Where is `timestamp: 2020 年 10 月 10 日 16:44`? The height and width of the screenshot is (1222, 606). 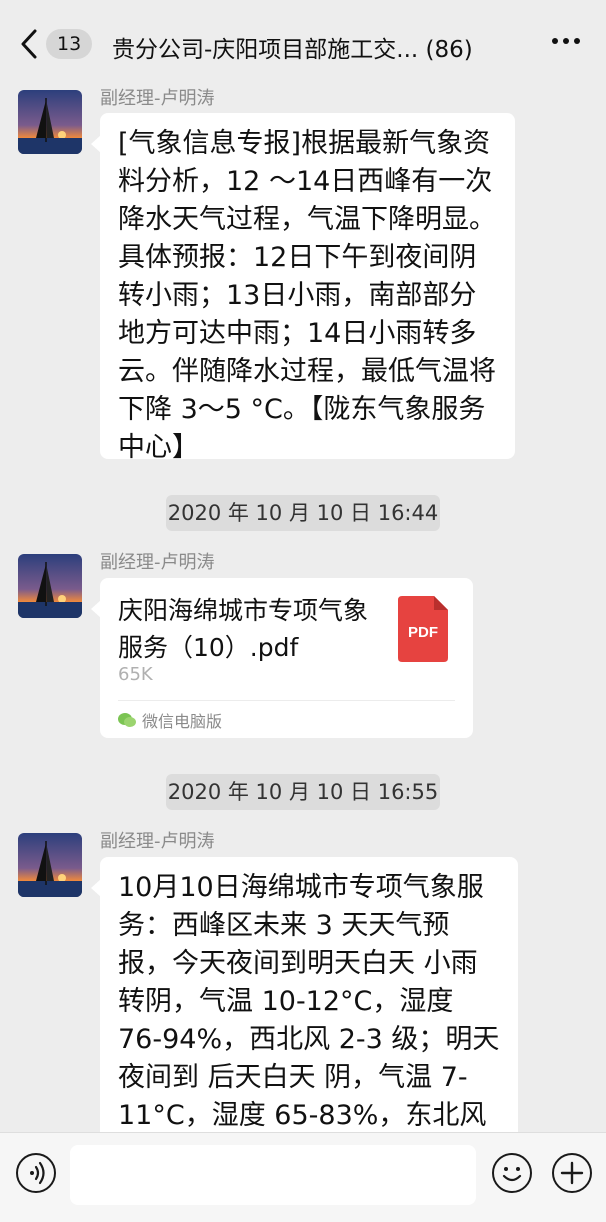
timestamp: 2020 年 10 月 10 日 16:44 is located at coordinates (303, 513).